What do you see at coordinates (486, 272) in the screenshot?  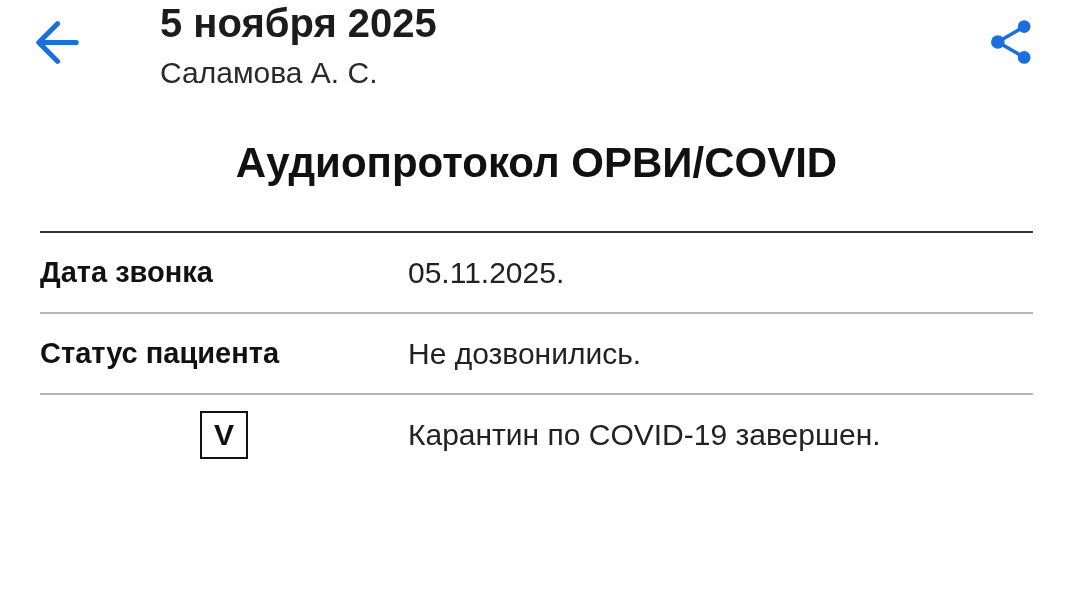 I see `field-value: 05.11.2025.` at bounding box center [486, 272].